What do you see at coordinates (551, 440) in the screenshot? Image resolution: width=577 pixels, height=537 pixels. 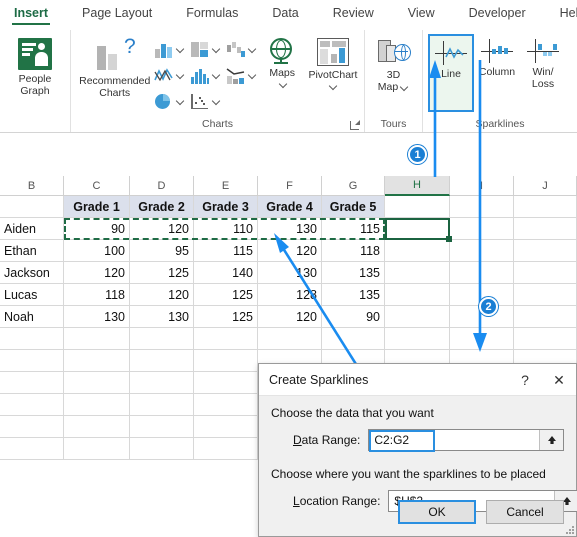 I see `data-range-collapse-button` at bounding box center [551, 440].